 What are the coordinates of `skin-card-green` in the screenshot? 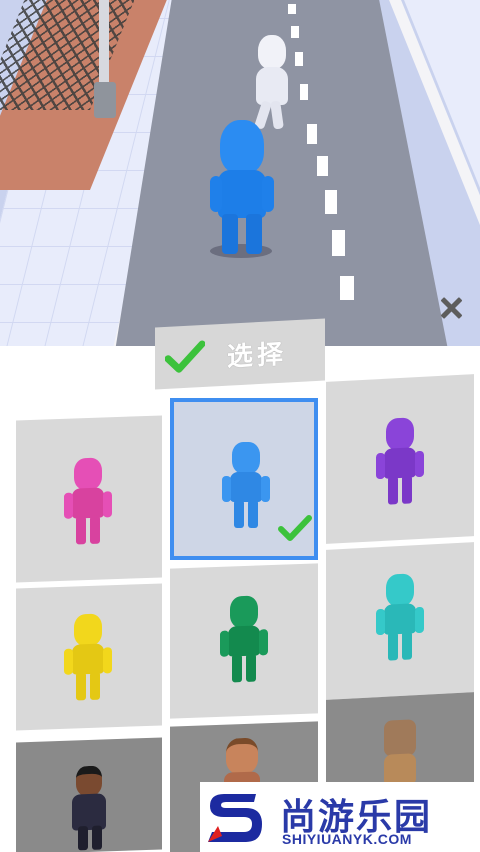 It's located at (244, 641).